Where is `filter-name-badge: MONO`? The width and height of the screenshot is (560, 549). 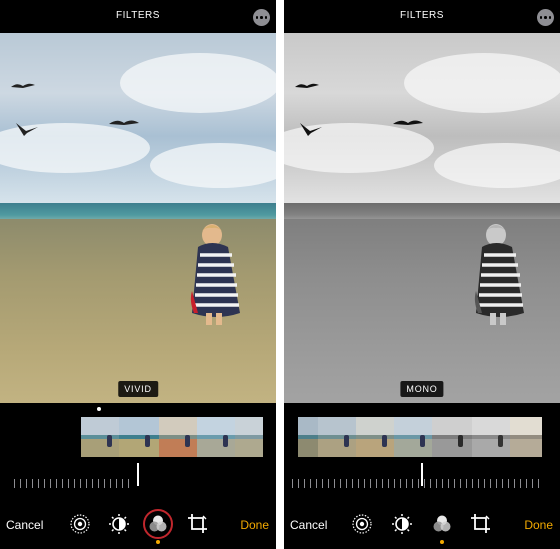
filter-name-badge: MONO is located at coordinates (422, 389).